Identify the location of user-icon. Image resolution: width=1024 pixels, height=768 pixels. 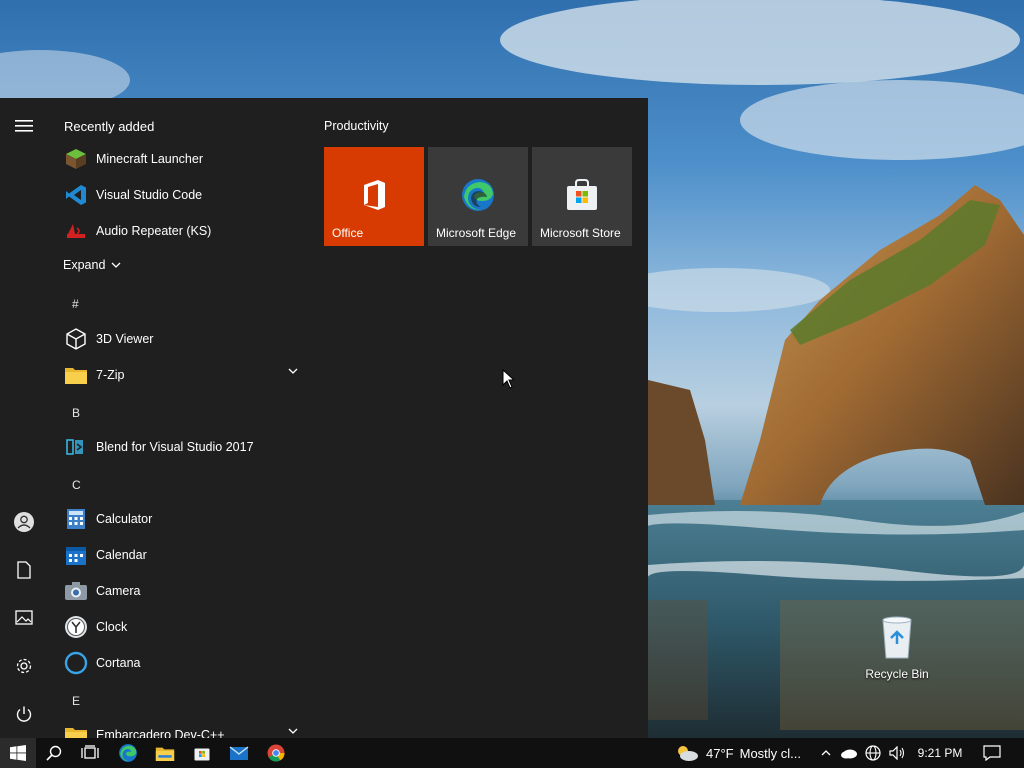
(24, 522).